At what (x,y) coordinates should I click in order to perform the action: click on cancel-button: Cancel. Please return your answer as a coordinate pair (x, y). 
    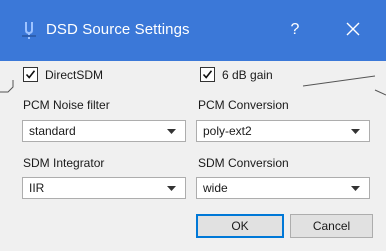
    Looking at the image, I should click on (331, 226).